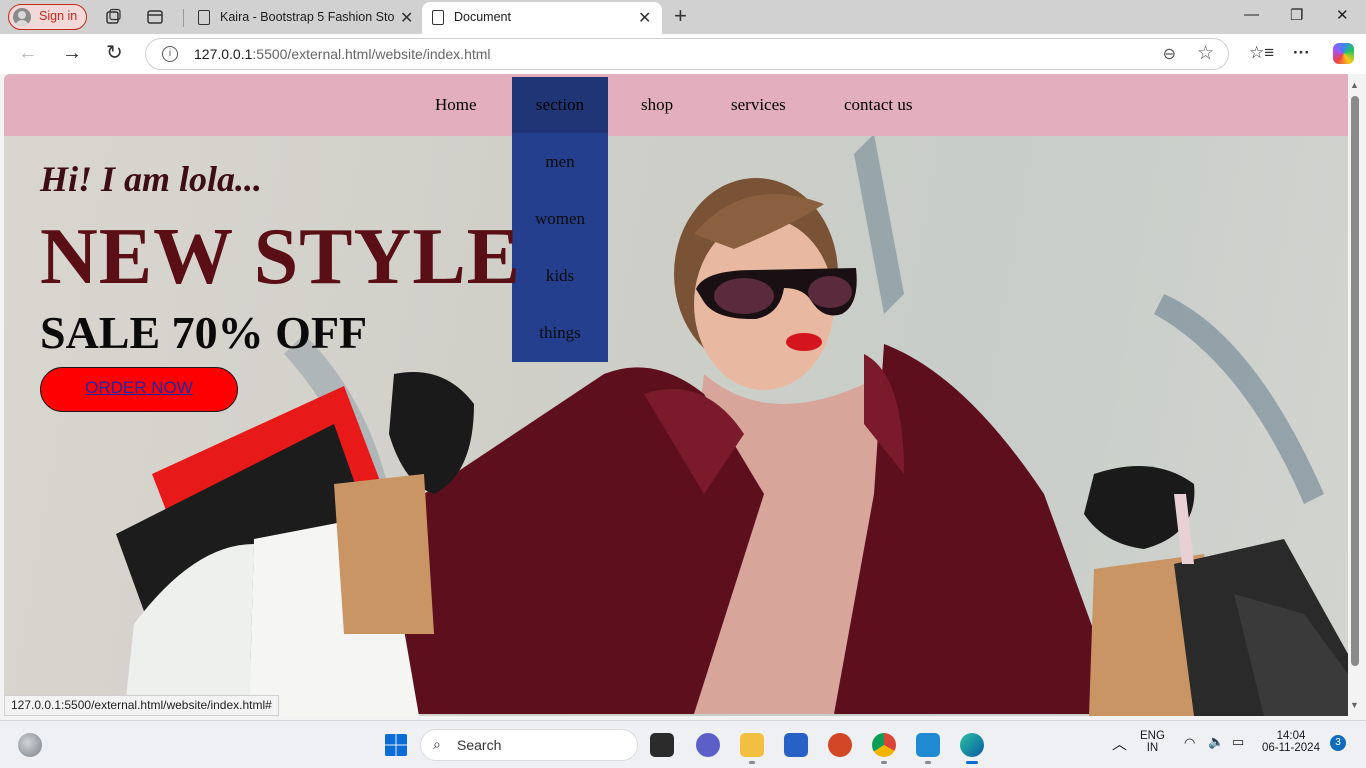 The width and height of the screenshot is (1366, 768). I want to click on refresh-icon: ↻, so click(114, 53).